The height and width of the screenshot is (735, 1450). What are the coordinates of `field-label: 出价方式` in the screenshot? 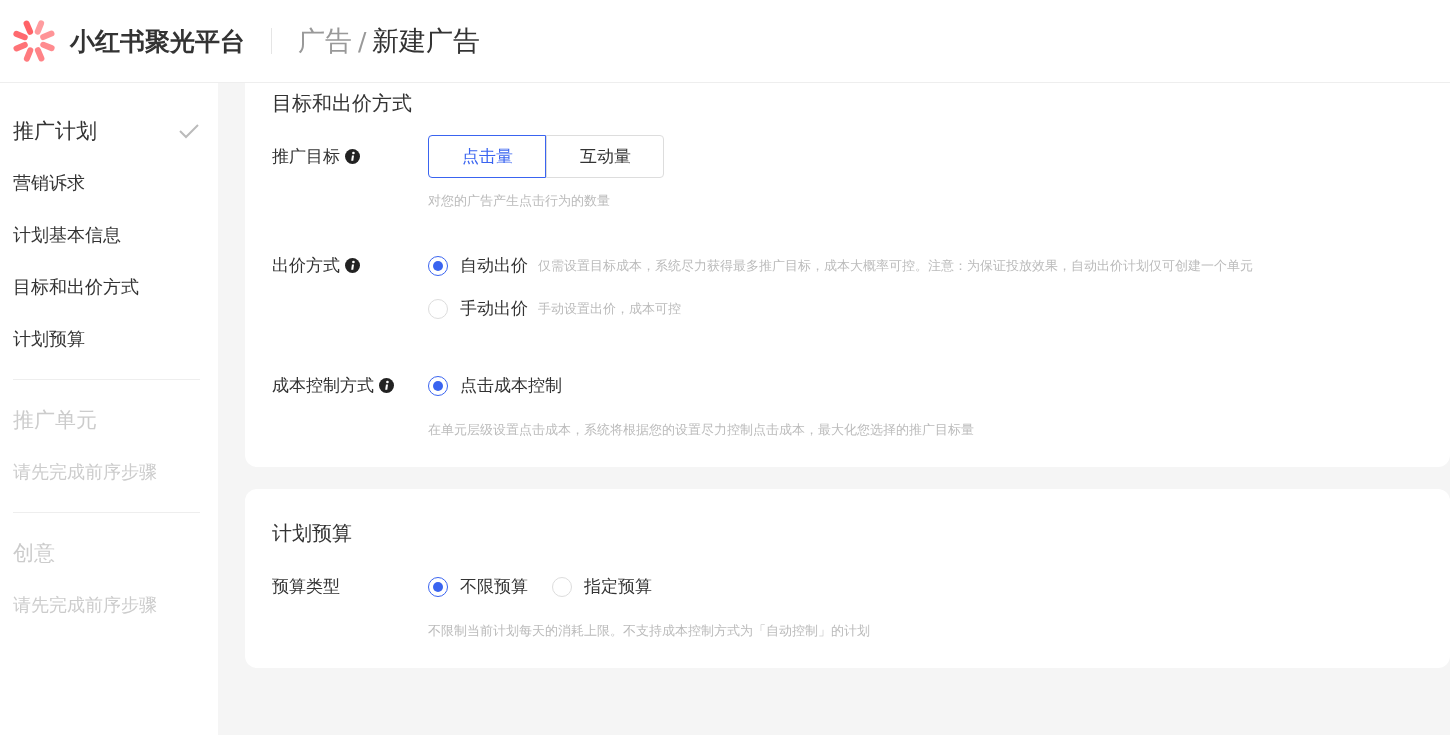 It's located at (306, 265).